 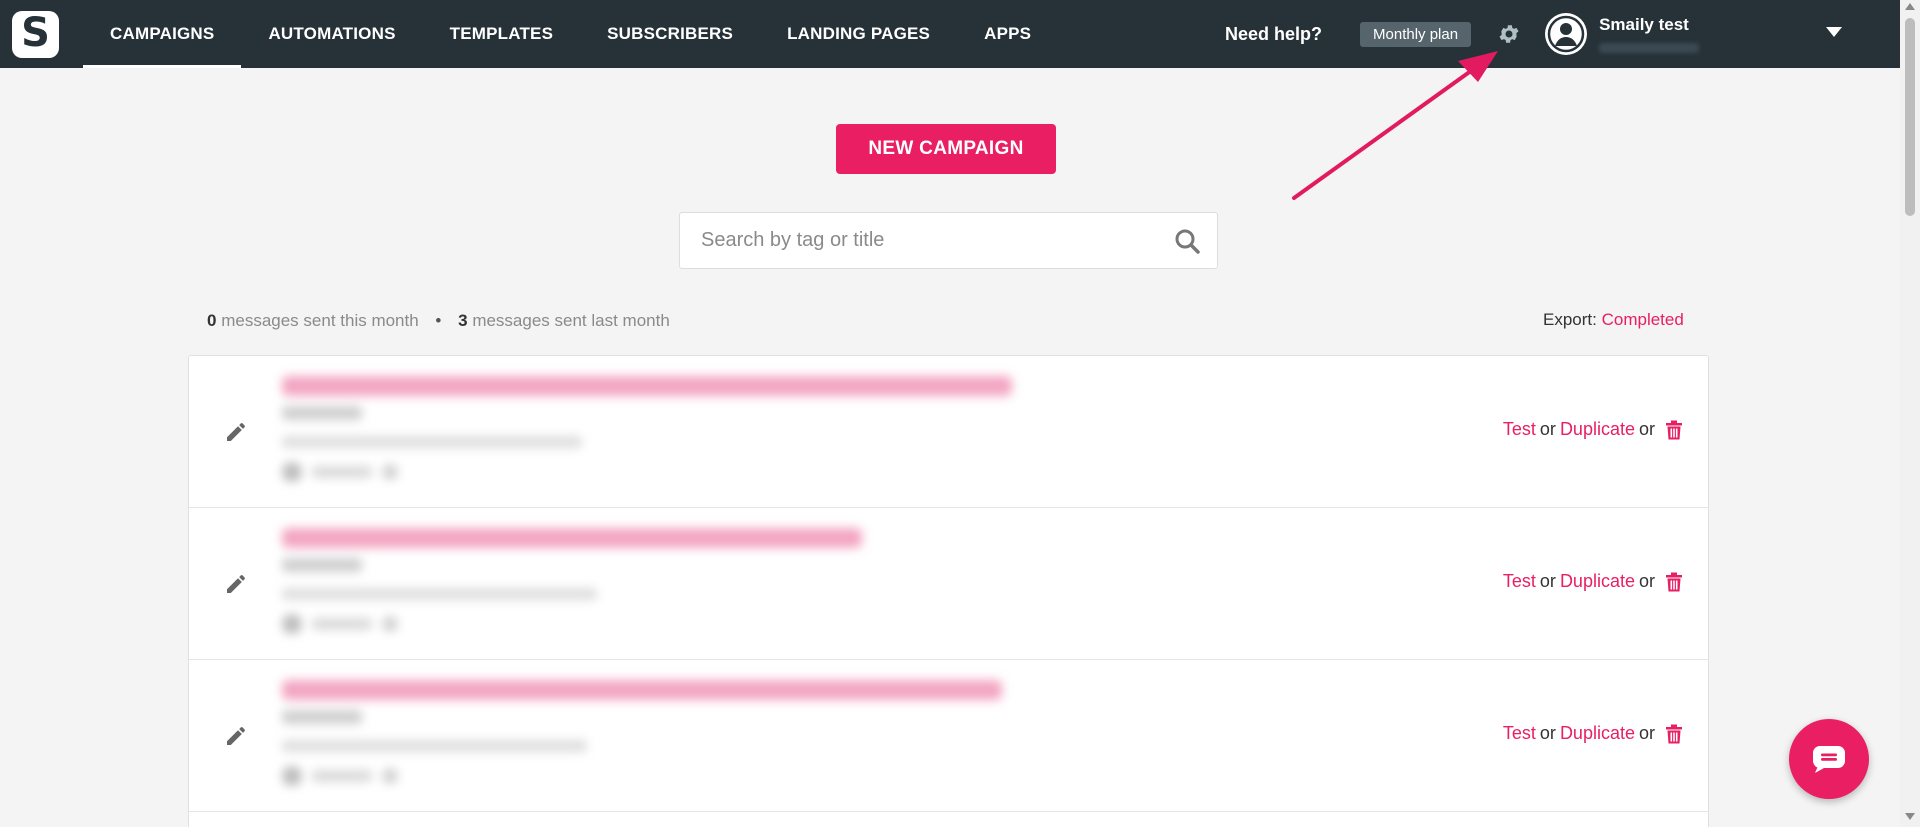 I want to click on sent-last-month-label: messages sent last month, so click(x=571, y=320).